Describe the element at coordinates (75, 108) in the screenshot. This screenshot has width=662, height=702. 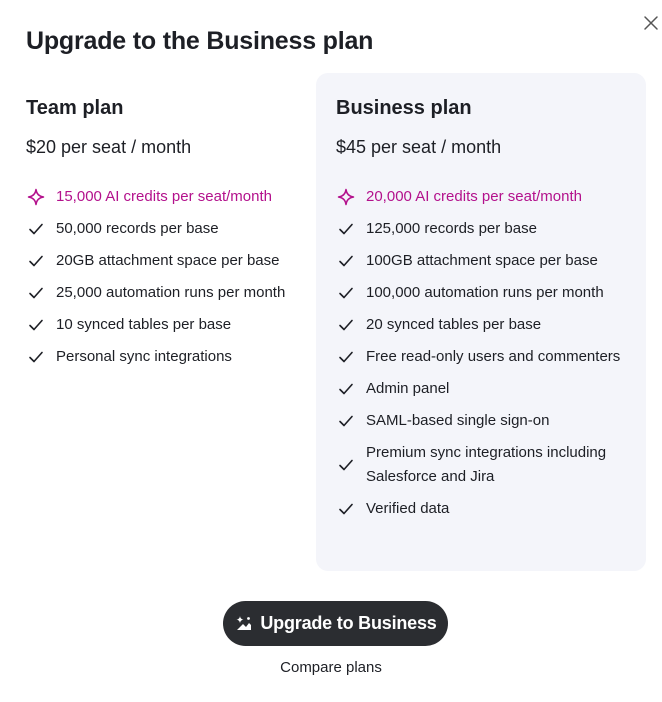
I see `team-plan-name: Team plan` at that location.